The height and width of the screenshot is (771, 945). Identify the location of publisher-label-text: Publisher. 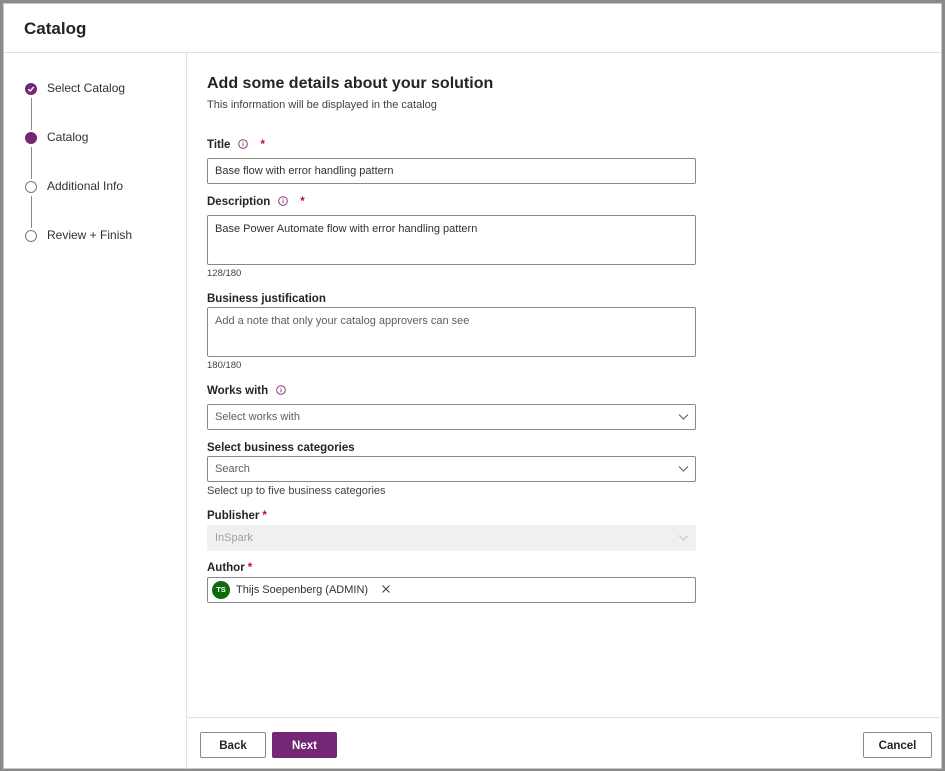
(233, 516).